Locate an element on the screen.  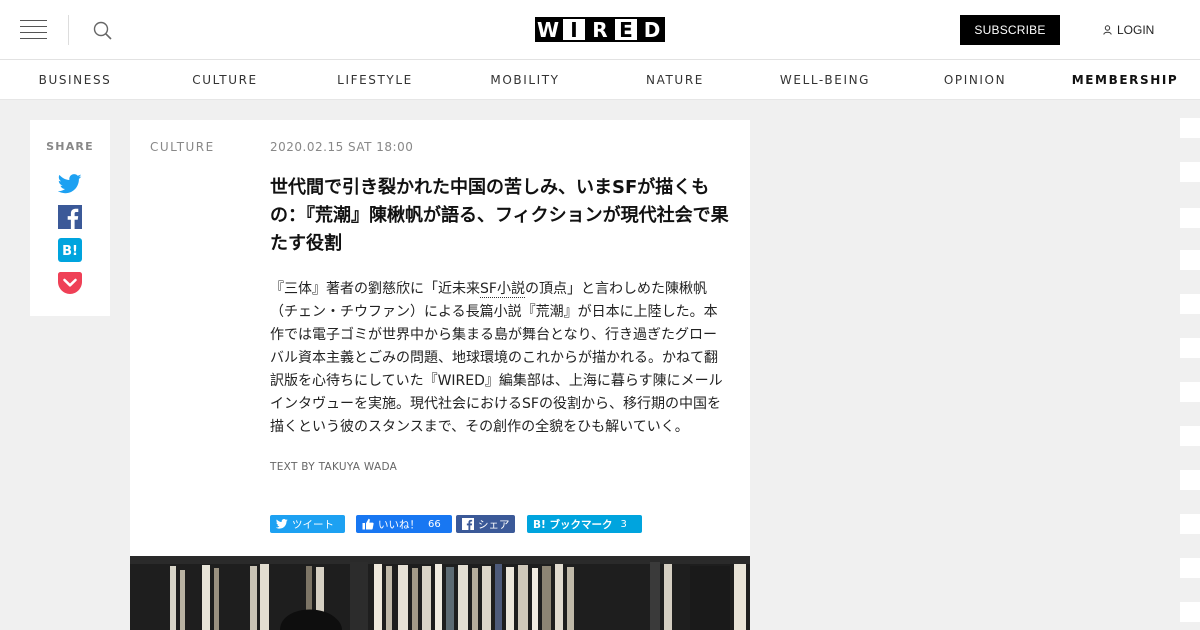
thumbs-up-icon is located at coordinates (368, 524).